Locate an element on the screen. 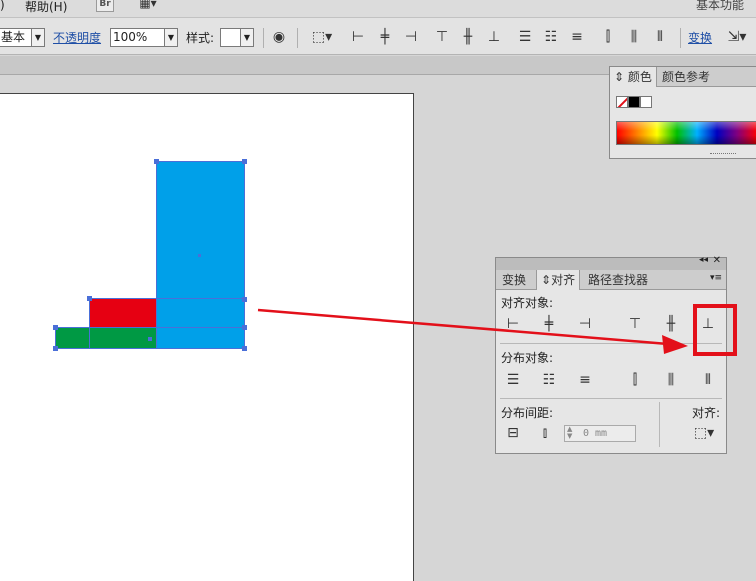 The height and width of the screenshot is (581, 756). menu-paren: ) is located at coordinates (2, 6).